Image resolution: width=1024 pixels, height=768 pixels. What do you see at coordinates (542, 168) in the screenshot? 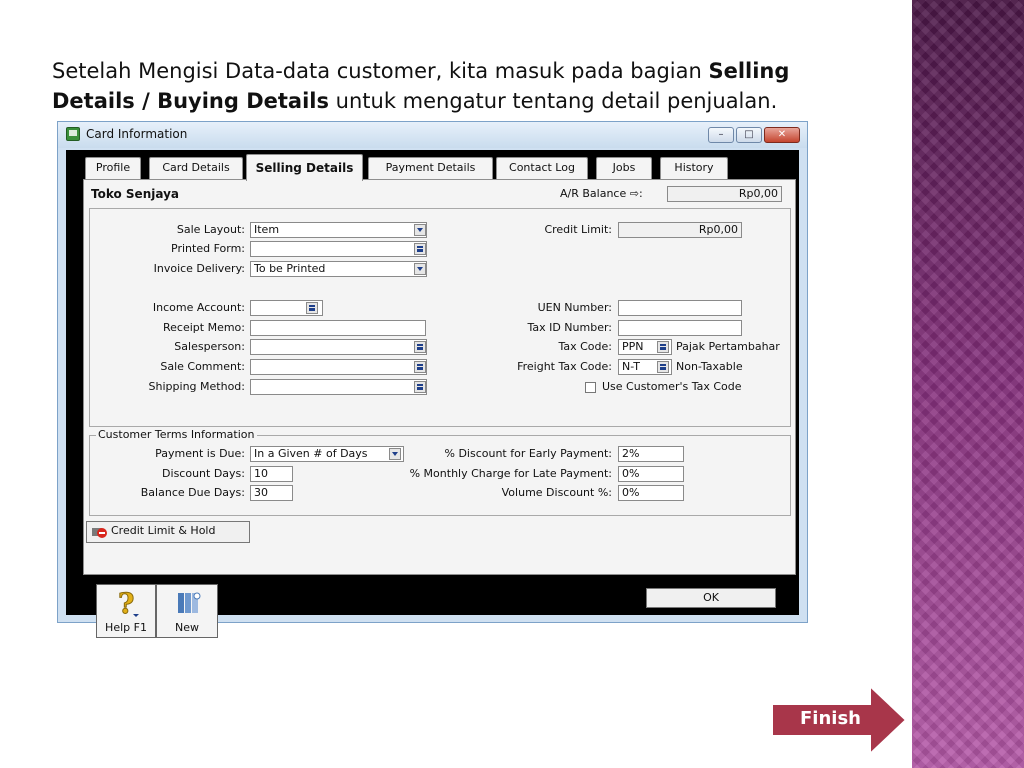
I see `tab-contact-log: Contact Log` at bounding box center [542, 168].